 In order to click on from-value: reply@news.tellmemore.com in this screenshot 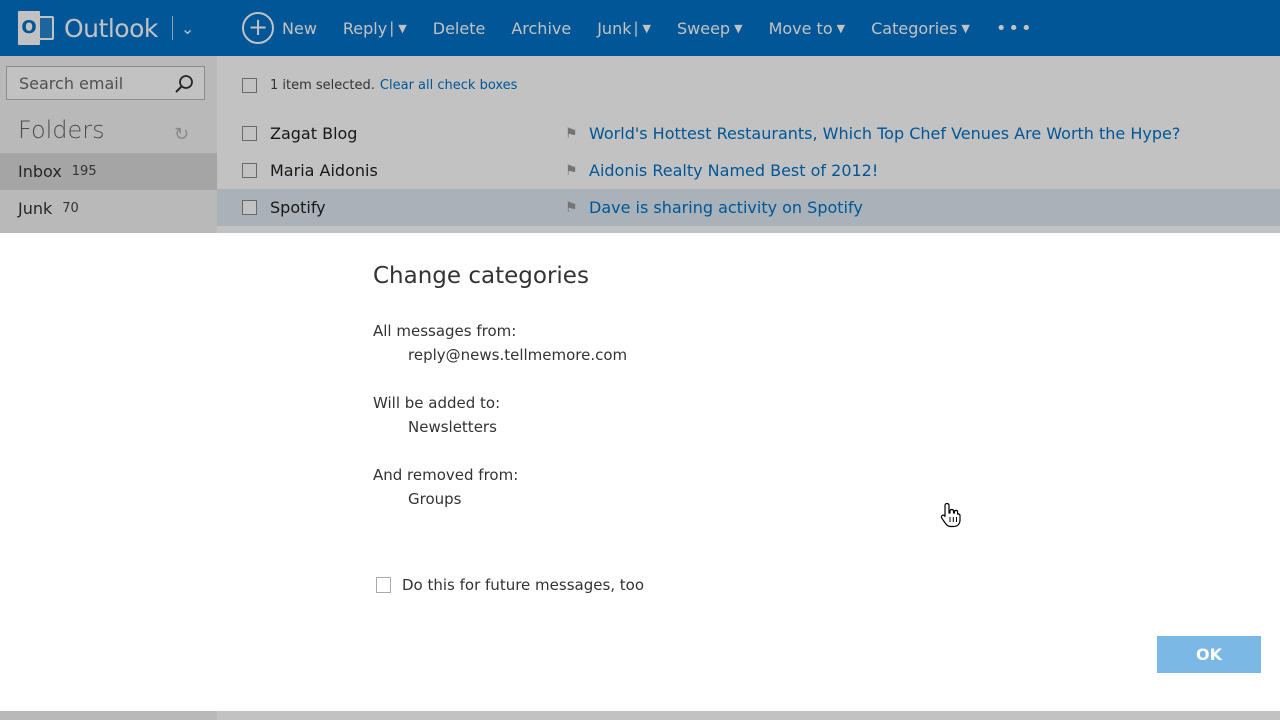, I will do `click(518, 355)`.